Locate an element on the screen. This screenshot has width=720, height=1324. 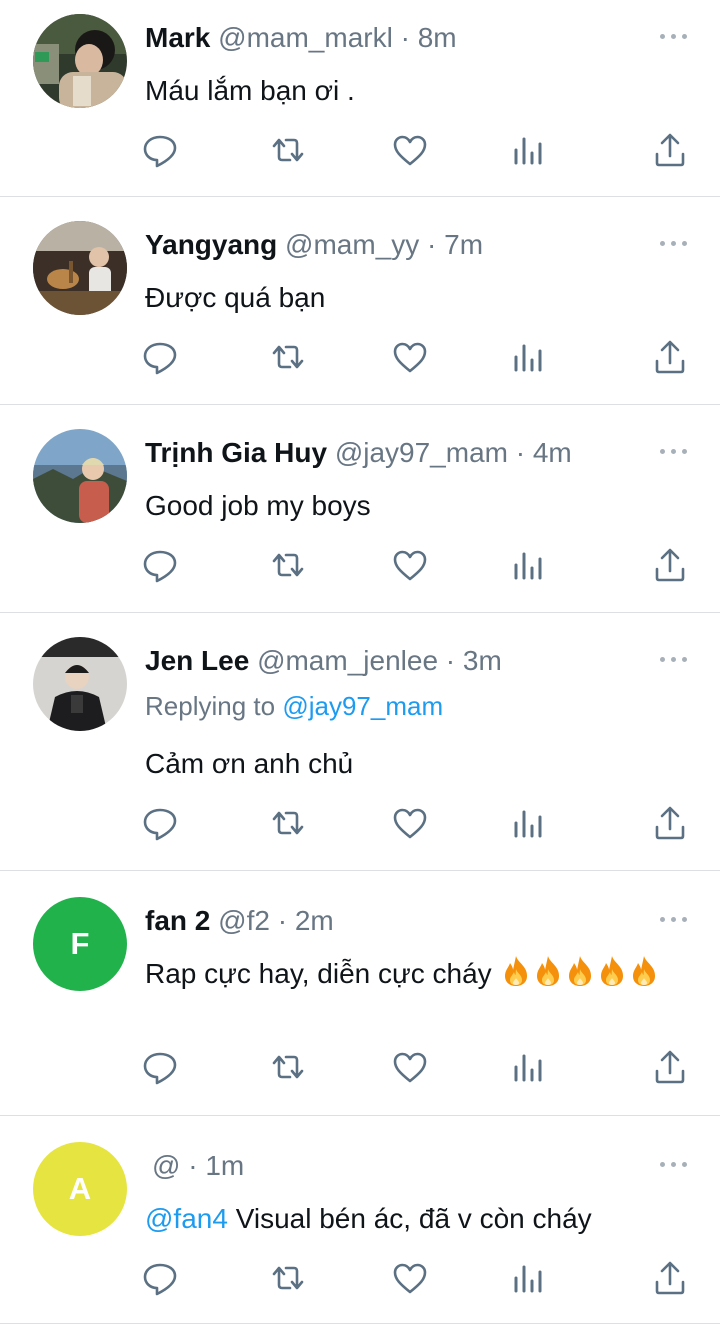
user-handle: @f2 is located at coordinates (244, 920).